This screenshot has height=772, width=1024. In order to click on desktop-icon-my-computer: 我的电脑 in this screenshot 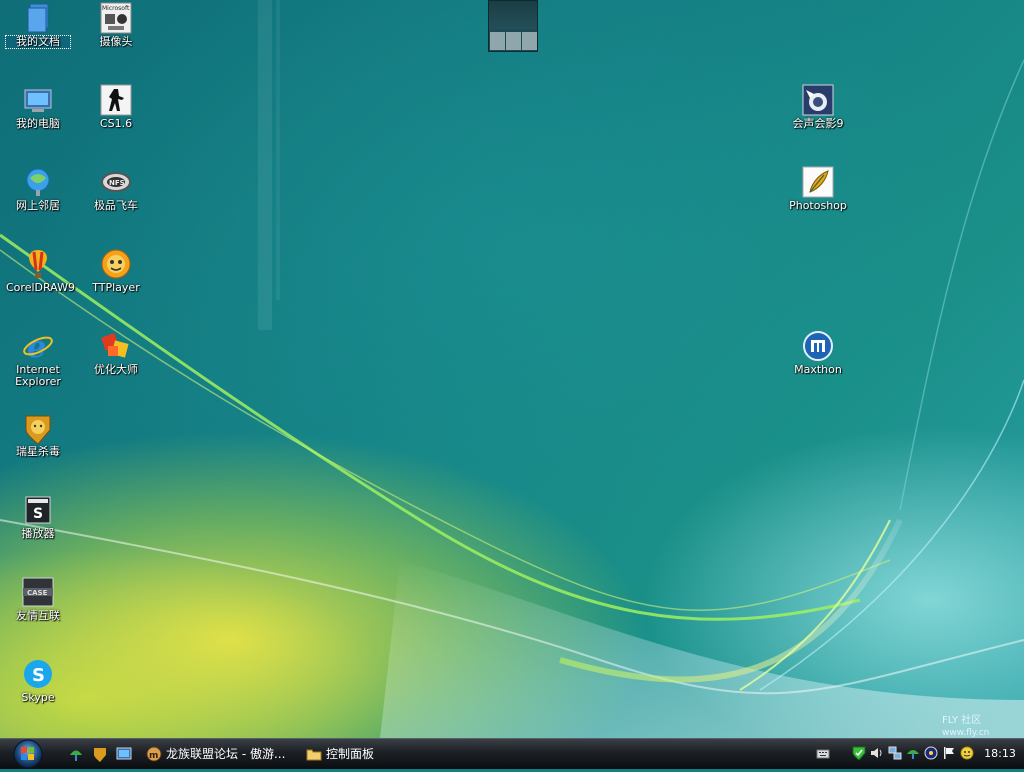, I will do `click(38, 107)`.